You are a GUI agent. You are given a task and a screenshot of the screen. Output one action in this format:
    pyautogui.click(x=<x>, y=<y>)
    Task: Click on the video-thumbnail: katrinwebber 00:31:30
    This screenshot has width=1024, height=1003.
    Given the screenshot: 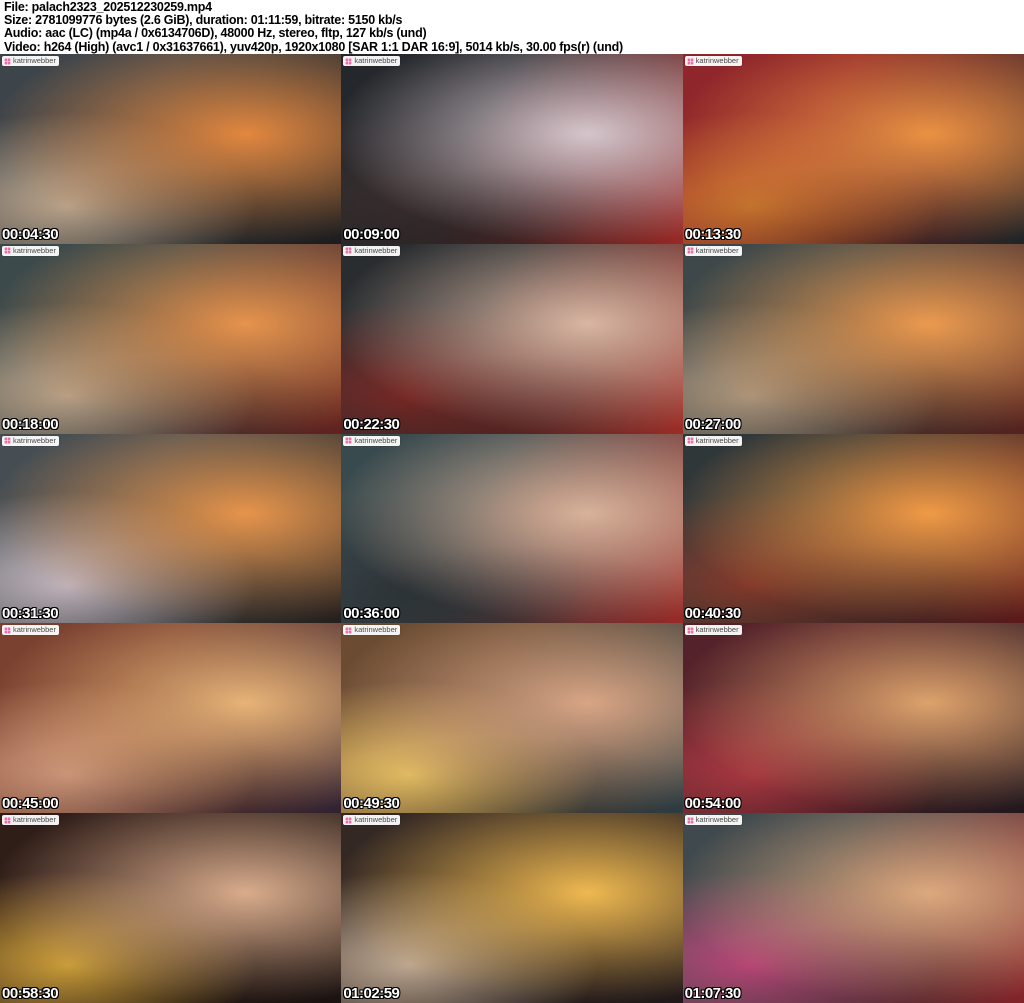 What is the action you would take?
    pyautogui.click(x=171, y=528)
    